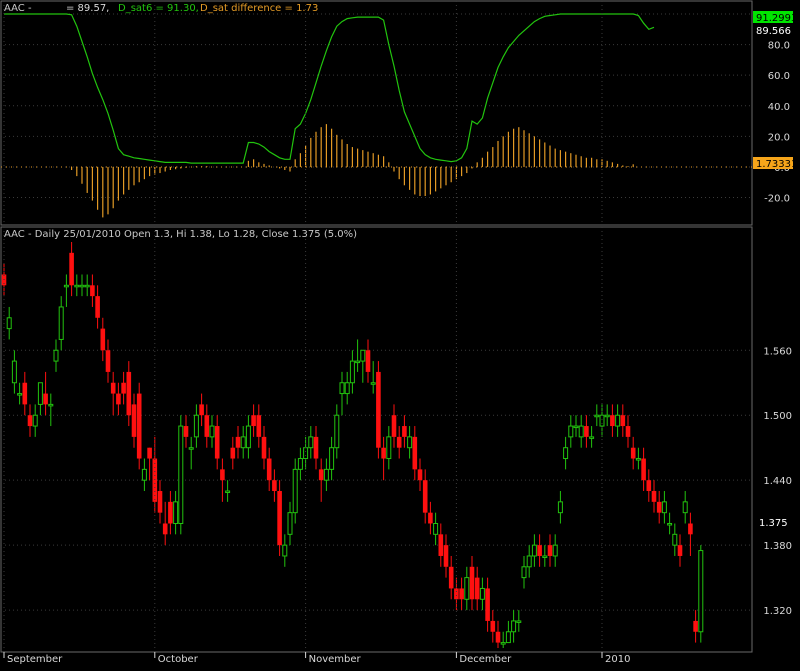 This screenshot has height=671, width=800. Describe the element at coordinates (777, 351) in the screenshot. I see `price-y-tick-label: 1.560` at that location.